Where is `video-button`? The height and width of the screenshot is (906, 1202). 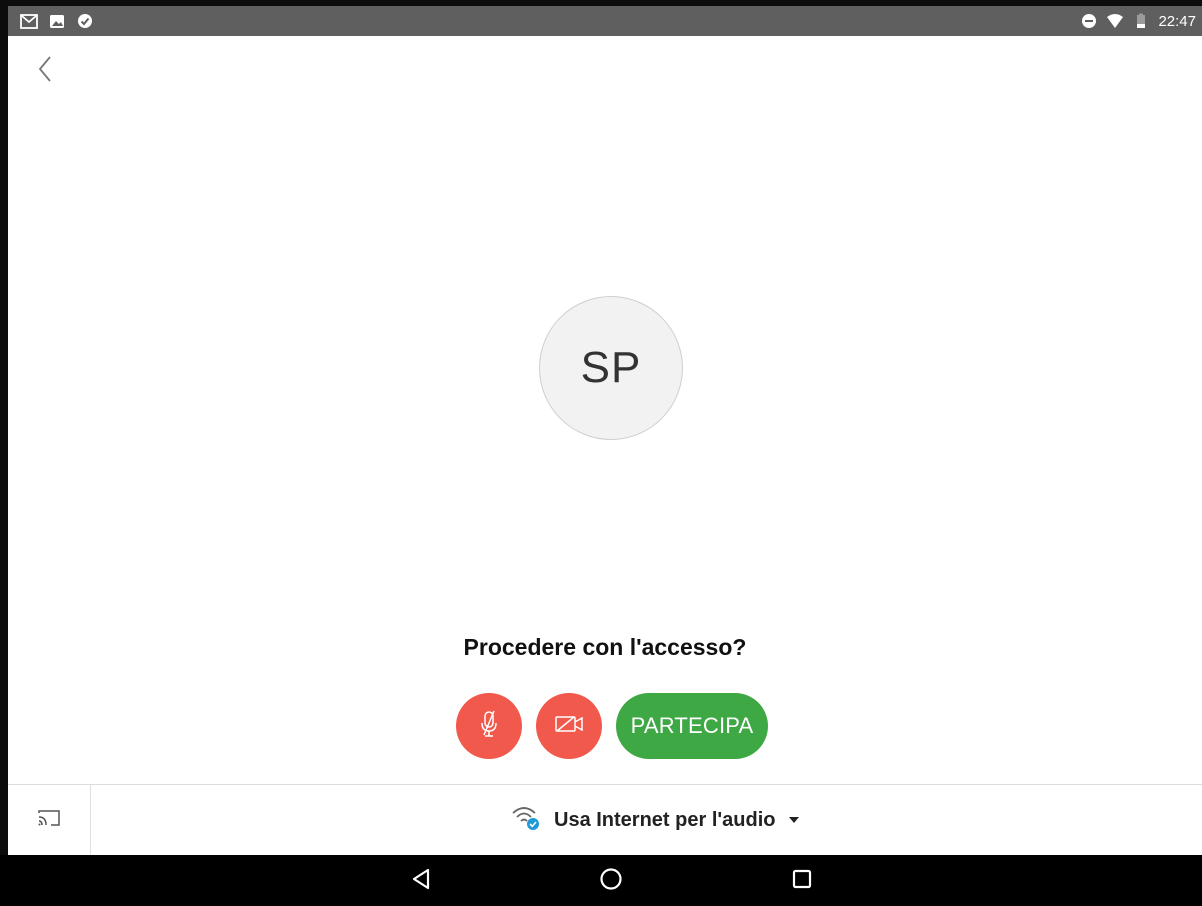 video-button is located at coordinates (569, 726).